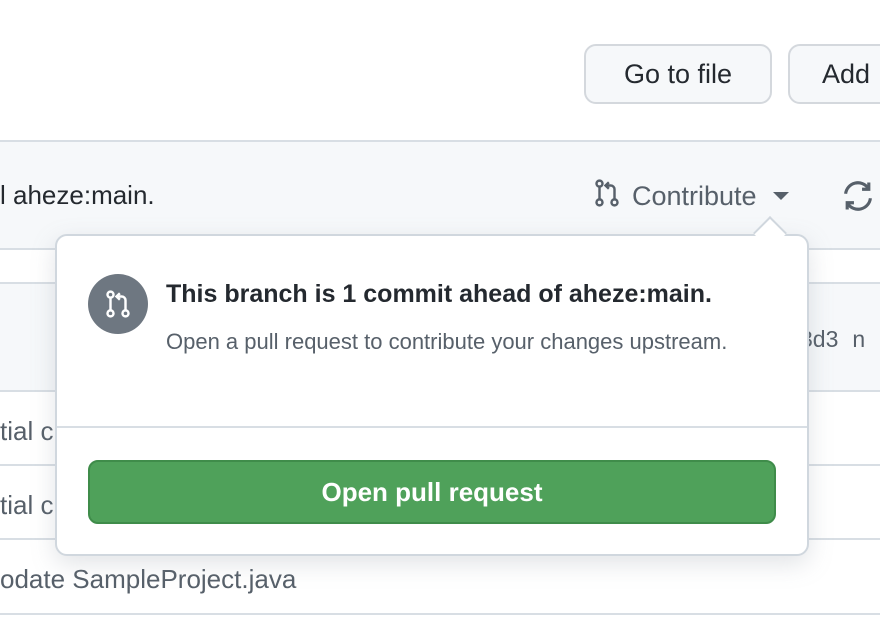  I want to click on add-file-button: Add, so click(834, 74).